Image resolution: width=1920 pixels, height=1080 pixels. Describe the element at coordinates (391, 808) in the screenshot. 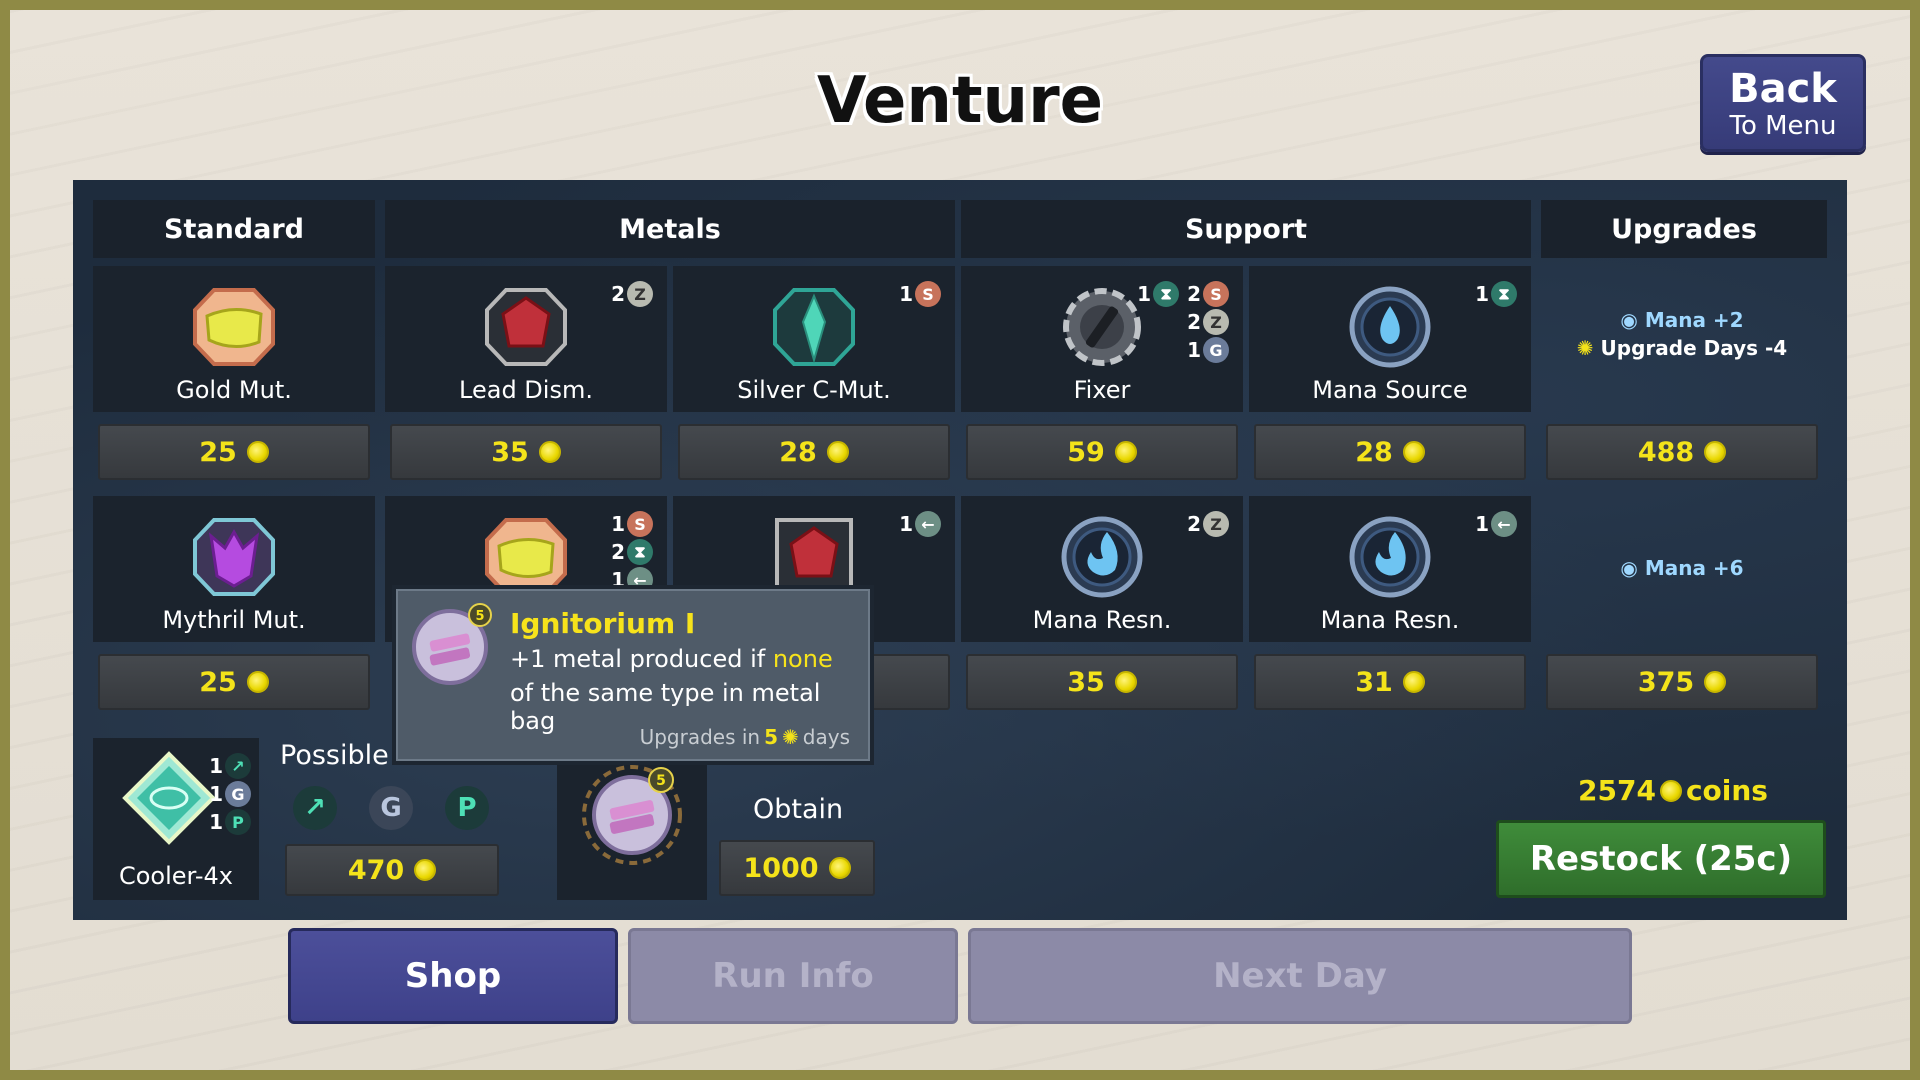

I see `possible-runes: ↗ G P` at that location.